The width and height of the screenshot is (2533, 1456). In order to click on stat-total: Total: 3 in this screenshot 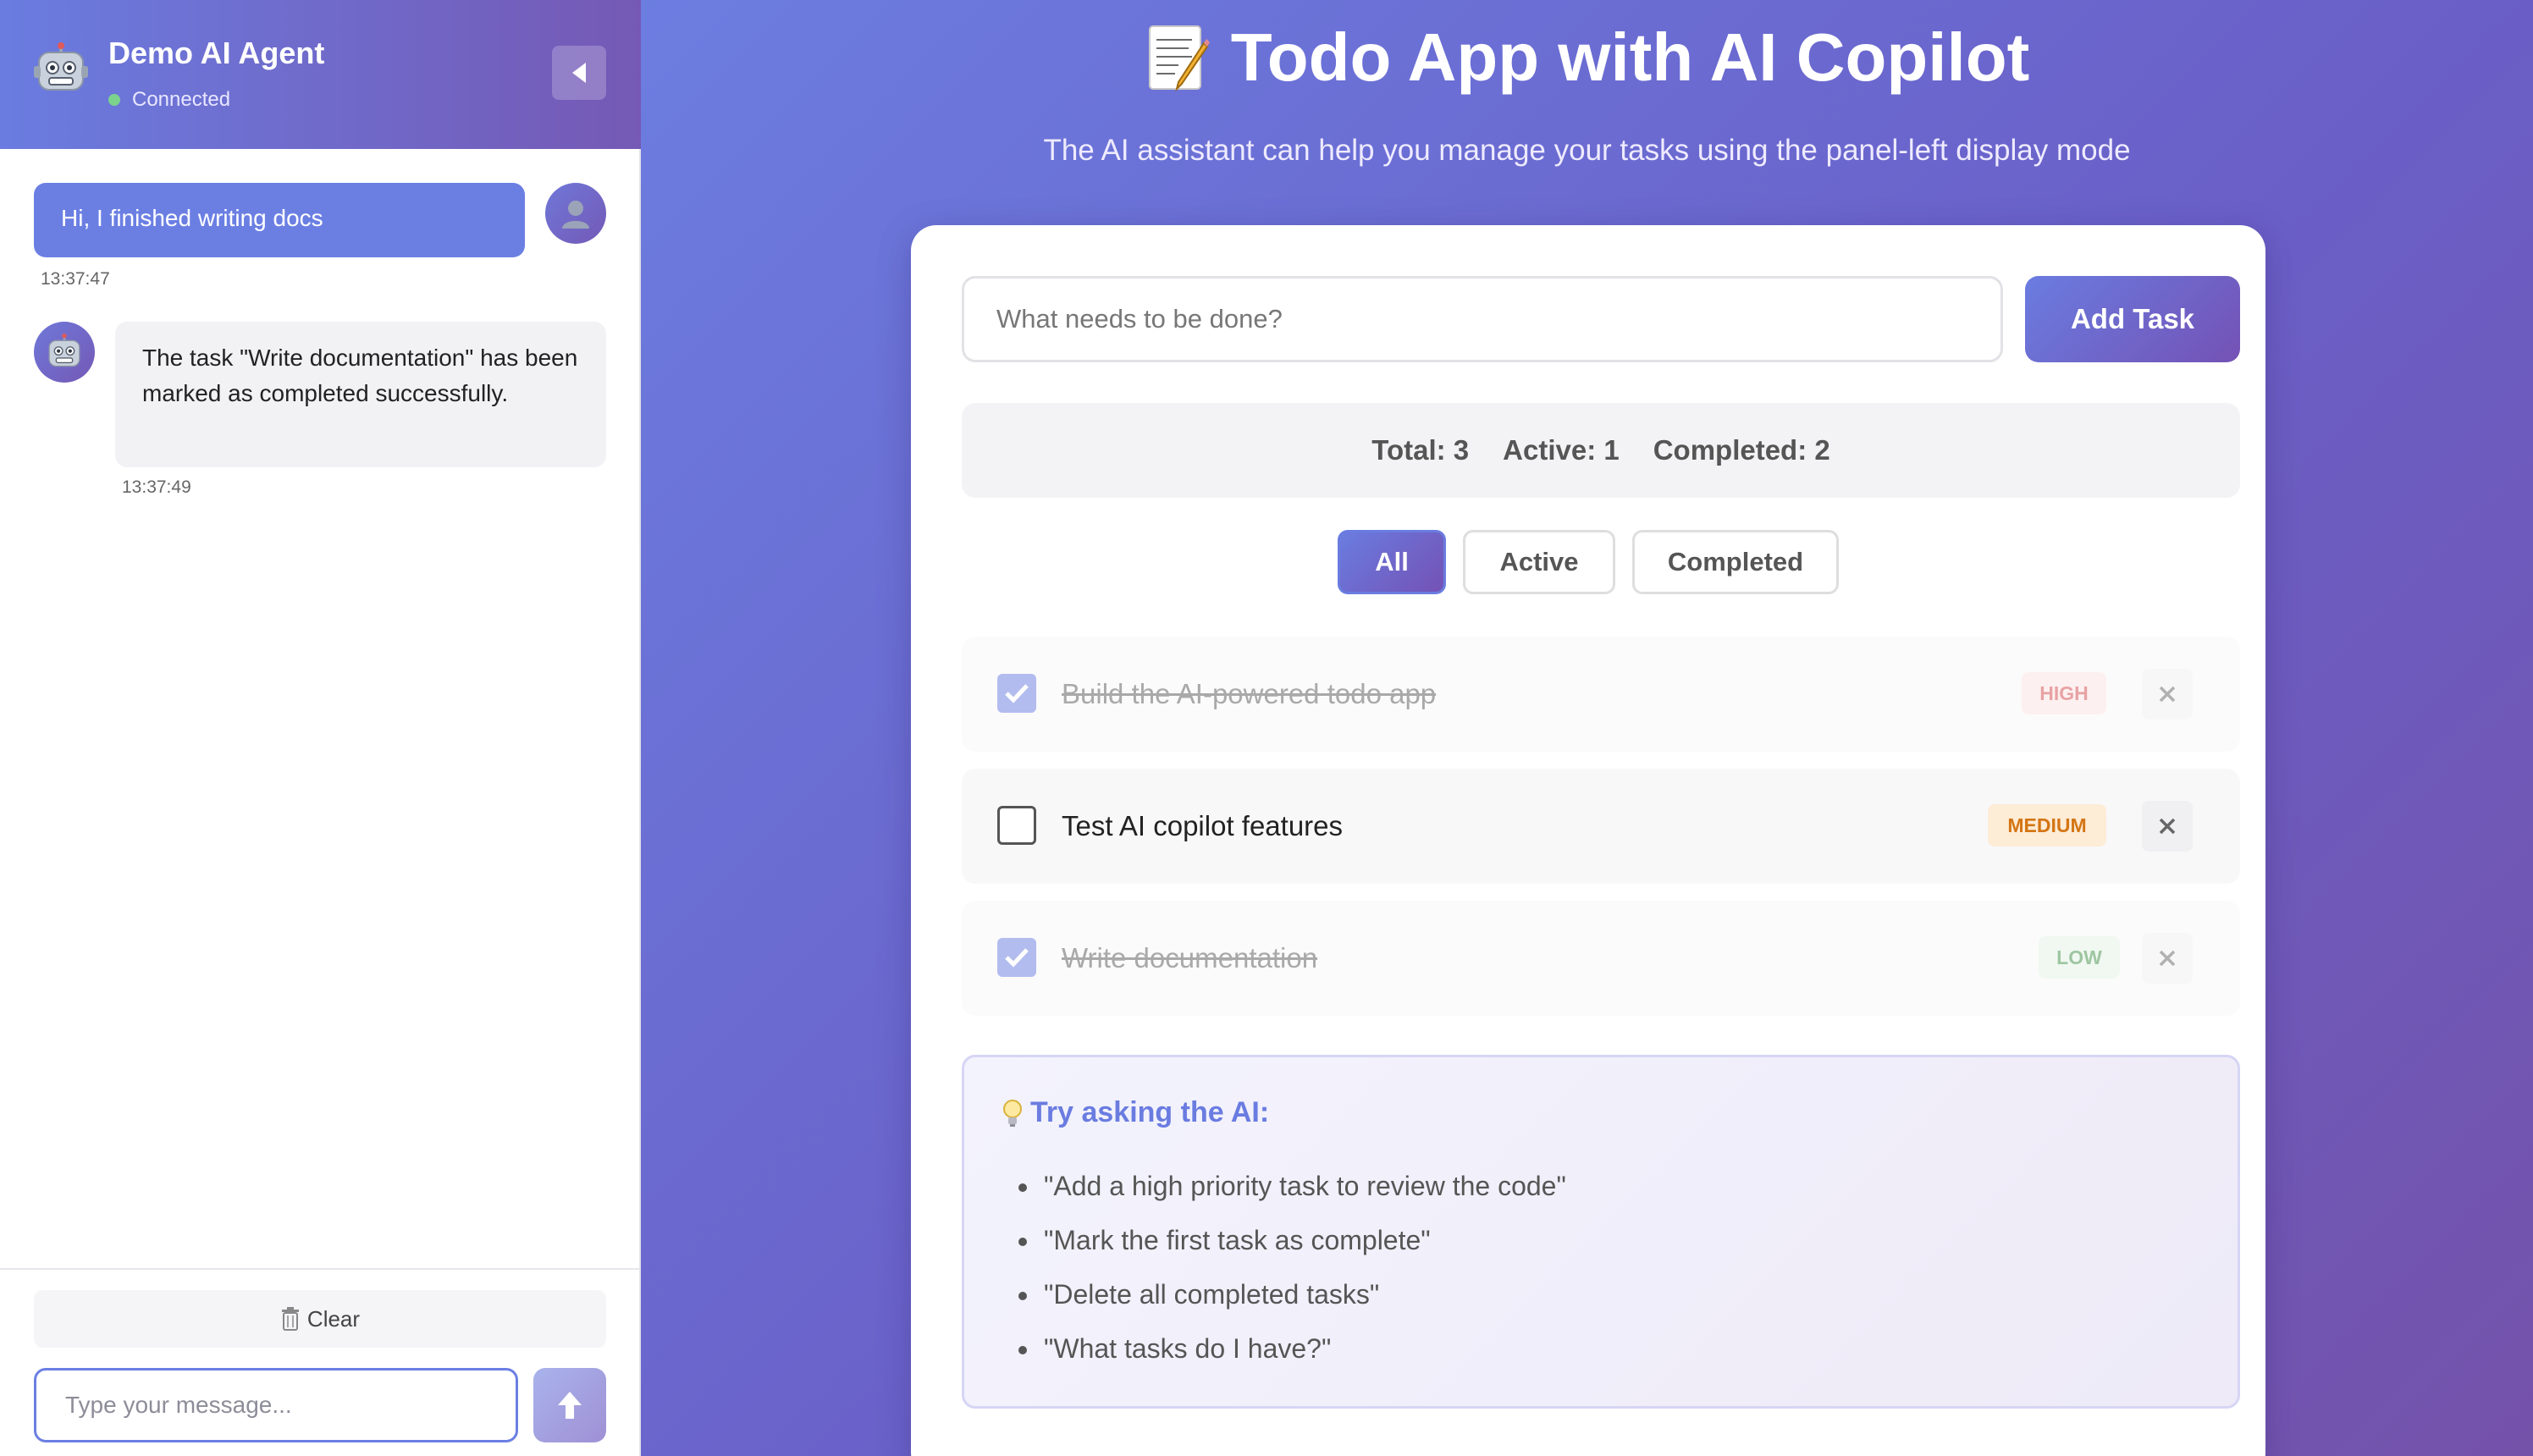, I will do `click(1420, 450)`.